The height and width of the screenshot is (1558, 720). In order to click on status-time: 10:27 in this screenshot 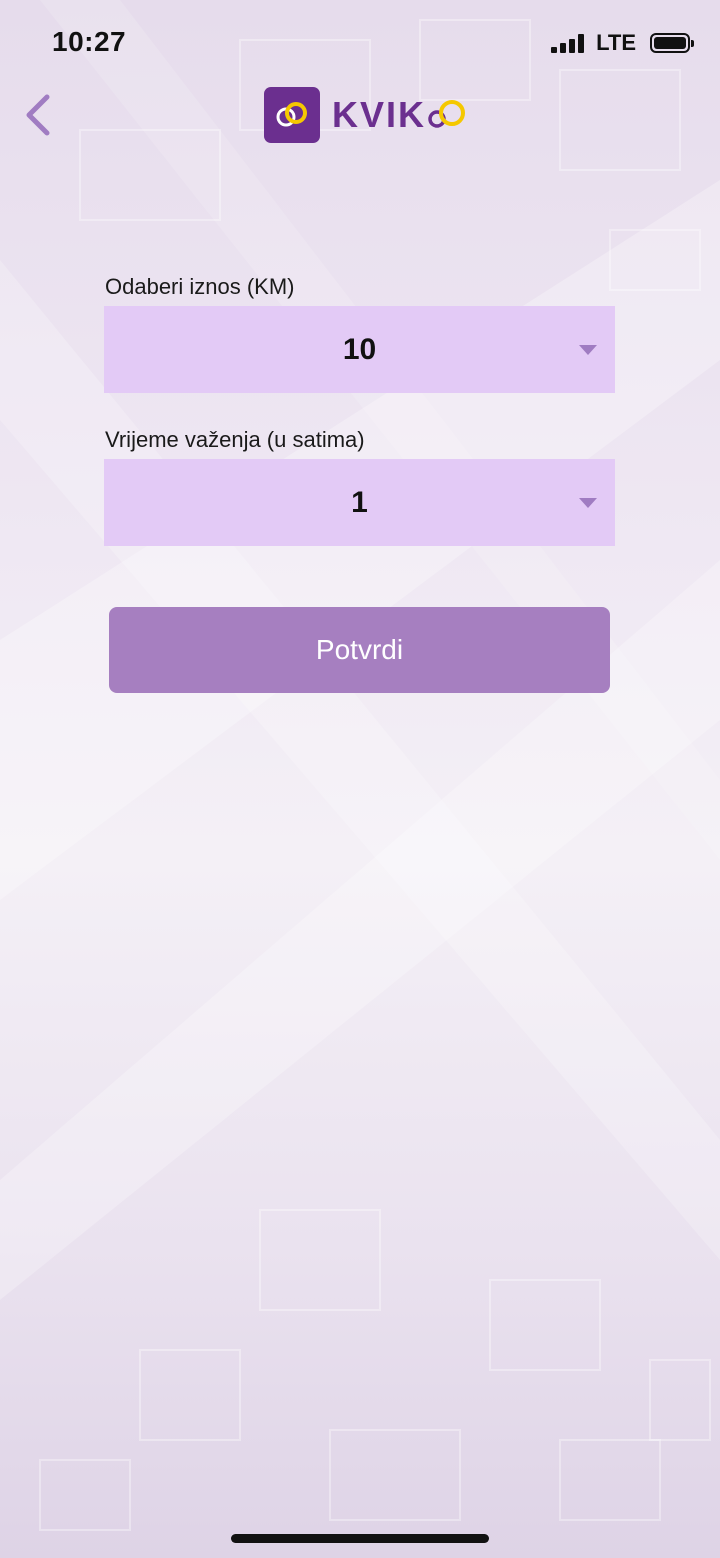, I will do `click(89, 41)`.